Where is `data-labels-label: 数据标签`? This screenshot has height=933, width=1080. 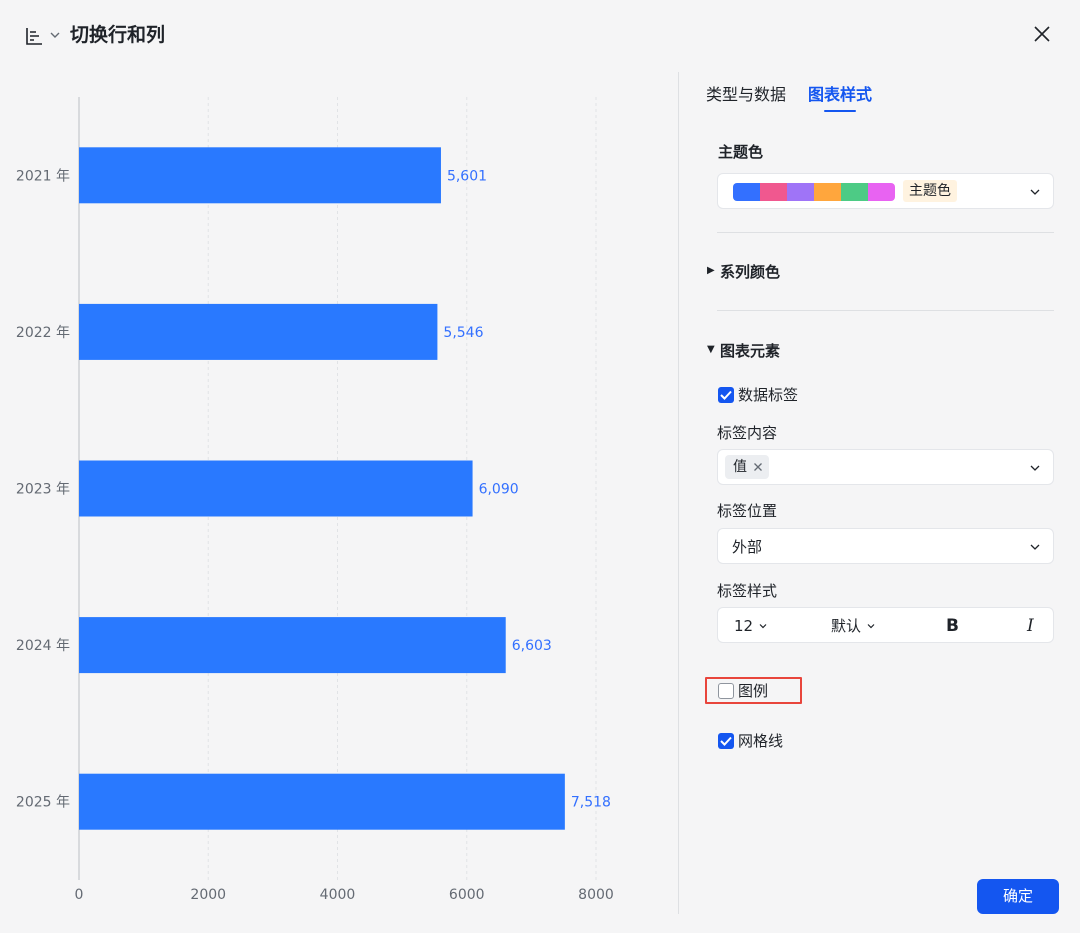 data-labels-label: 数据标签 is located at coordinates (768, 395).